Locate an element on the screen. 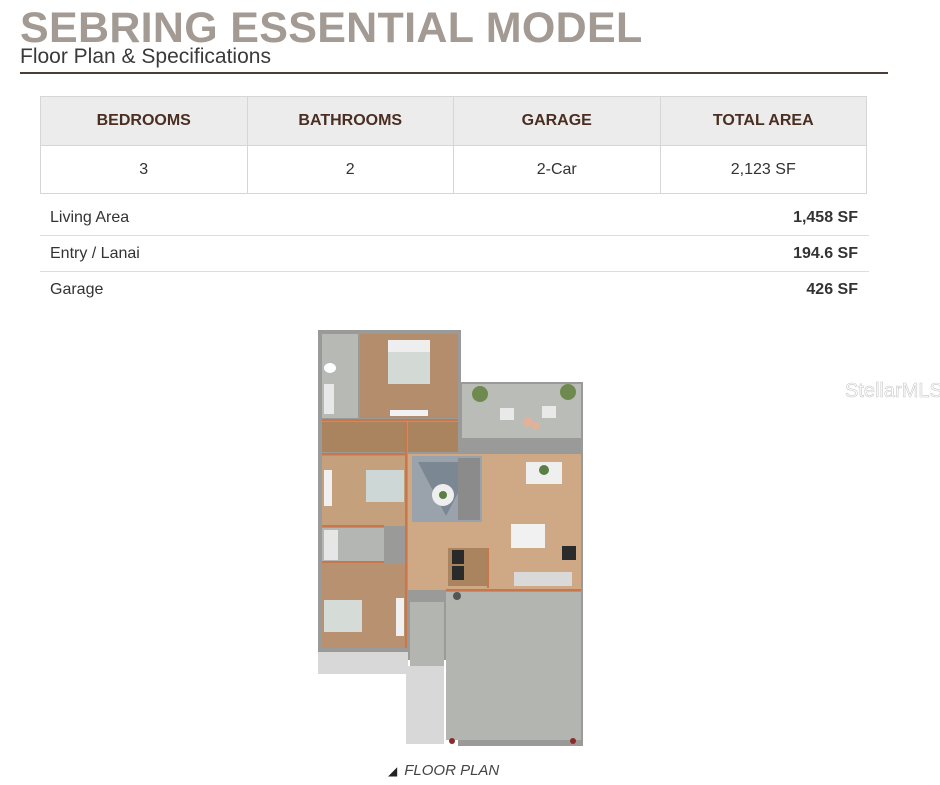 The height and width of the screenshot is (785, 940). value-bedrooms: 3 is located at coordinates (144, 169).